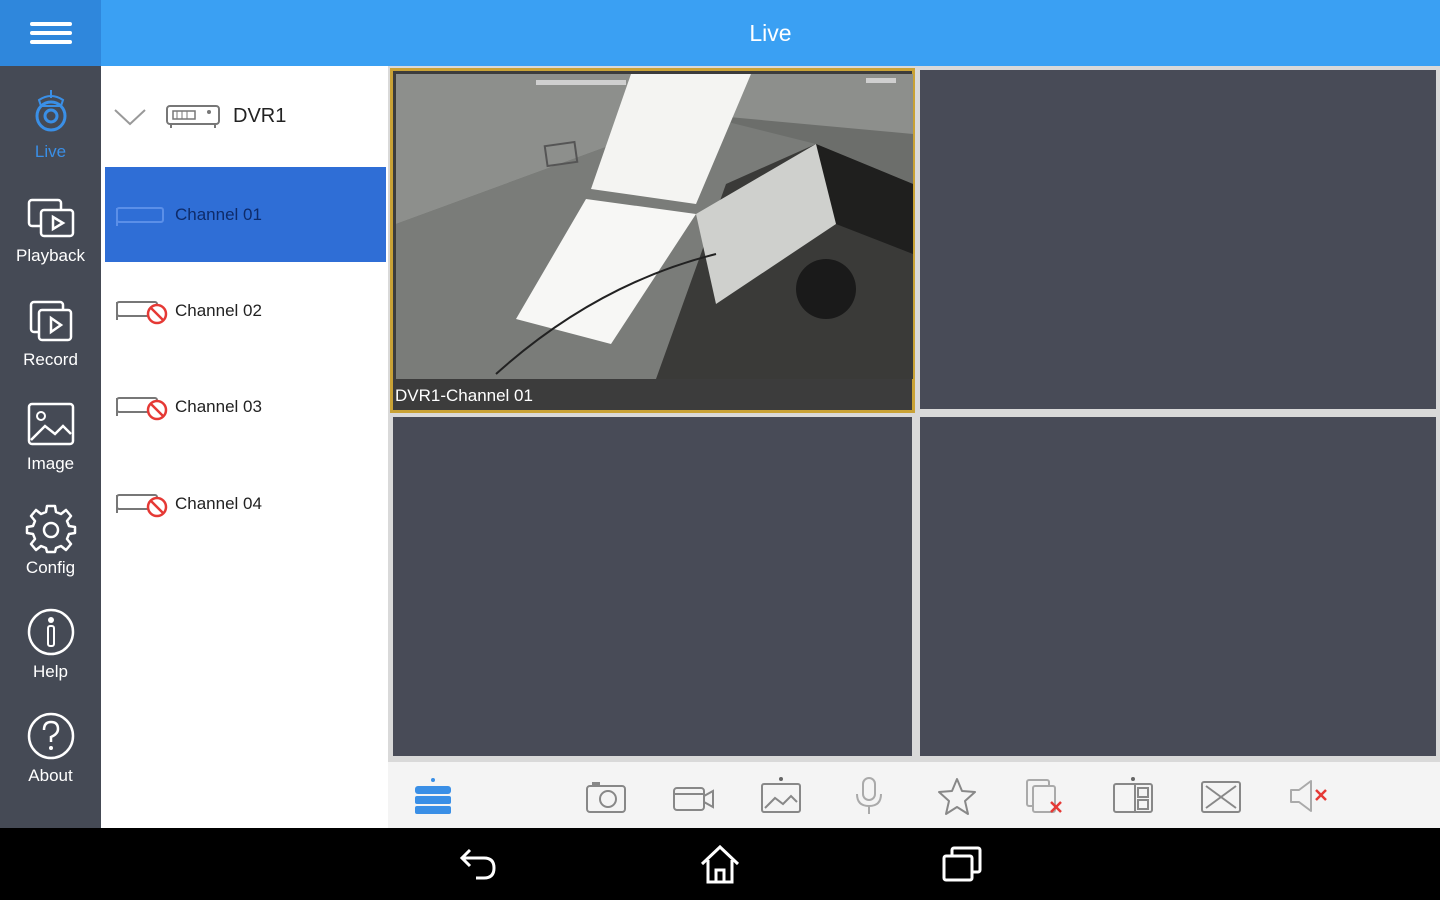 The image size is (1440, 900). I want to click on nav-item-help: Help, so click(50, 638).